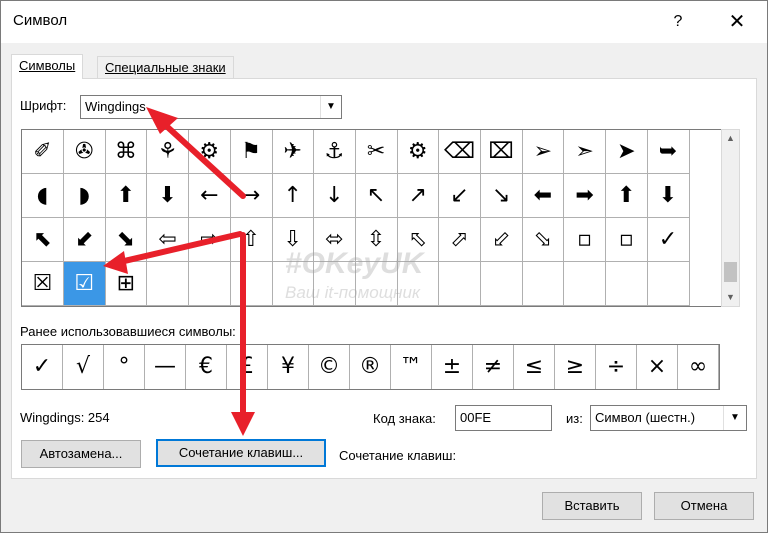  I want to click on font-select-value: Wingdings, so click(115, 106).